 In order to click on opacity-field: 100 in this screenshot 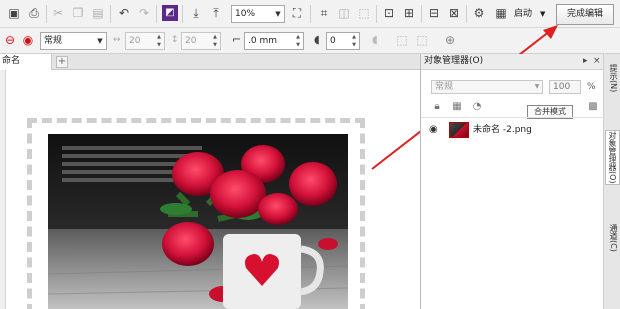, I will do `click(565, 87)`.